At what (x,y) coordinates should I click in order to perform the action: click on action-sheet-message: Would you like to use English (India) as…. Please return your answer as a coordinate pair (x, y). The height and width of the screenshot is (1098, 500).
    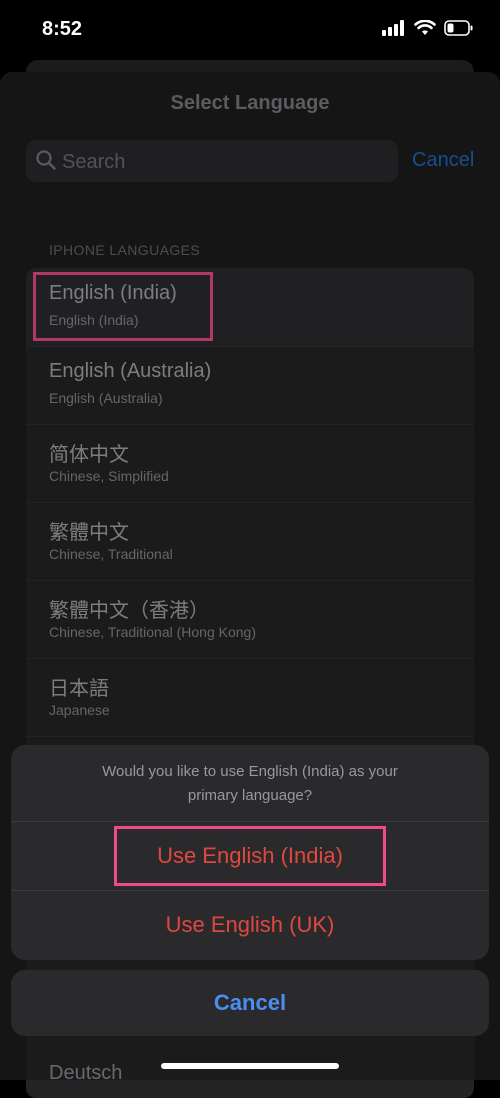
    Looking at the image, I should click on (250, 784).